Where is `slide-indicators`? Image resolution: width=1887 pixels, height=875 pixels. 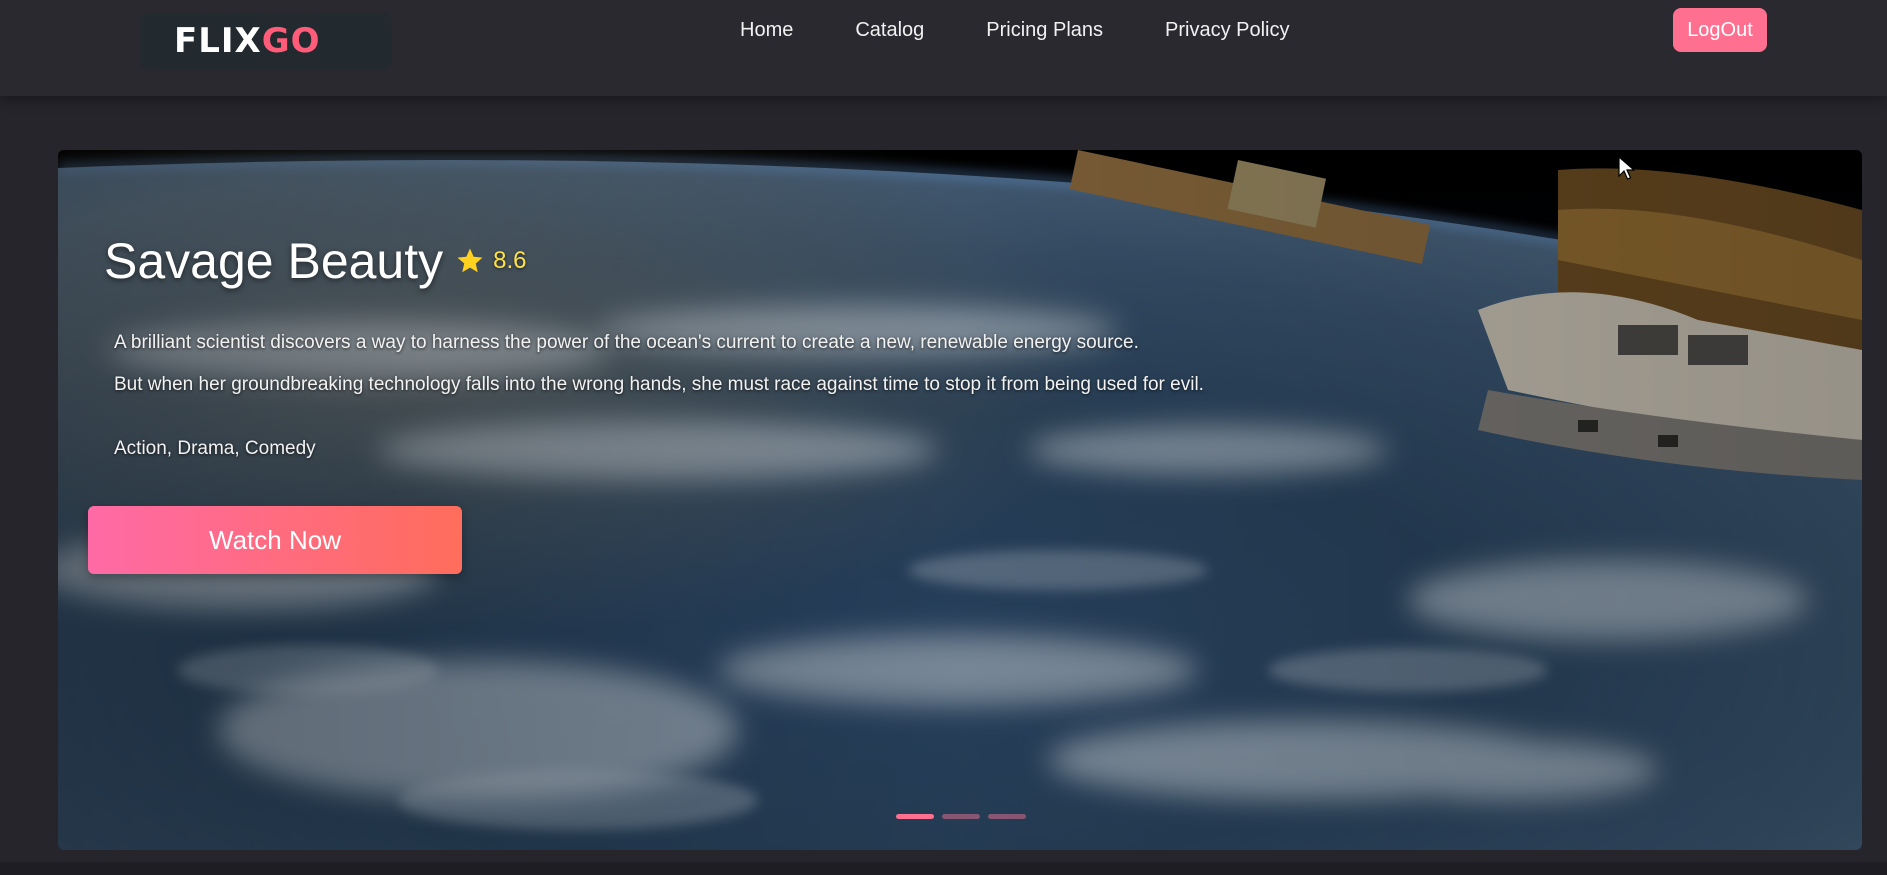
slide-indicators is located at coordinates (961, 816).